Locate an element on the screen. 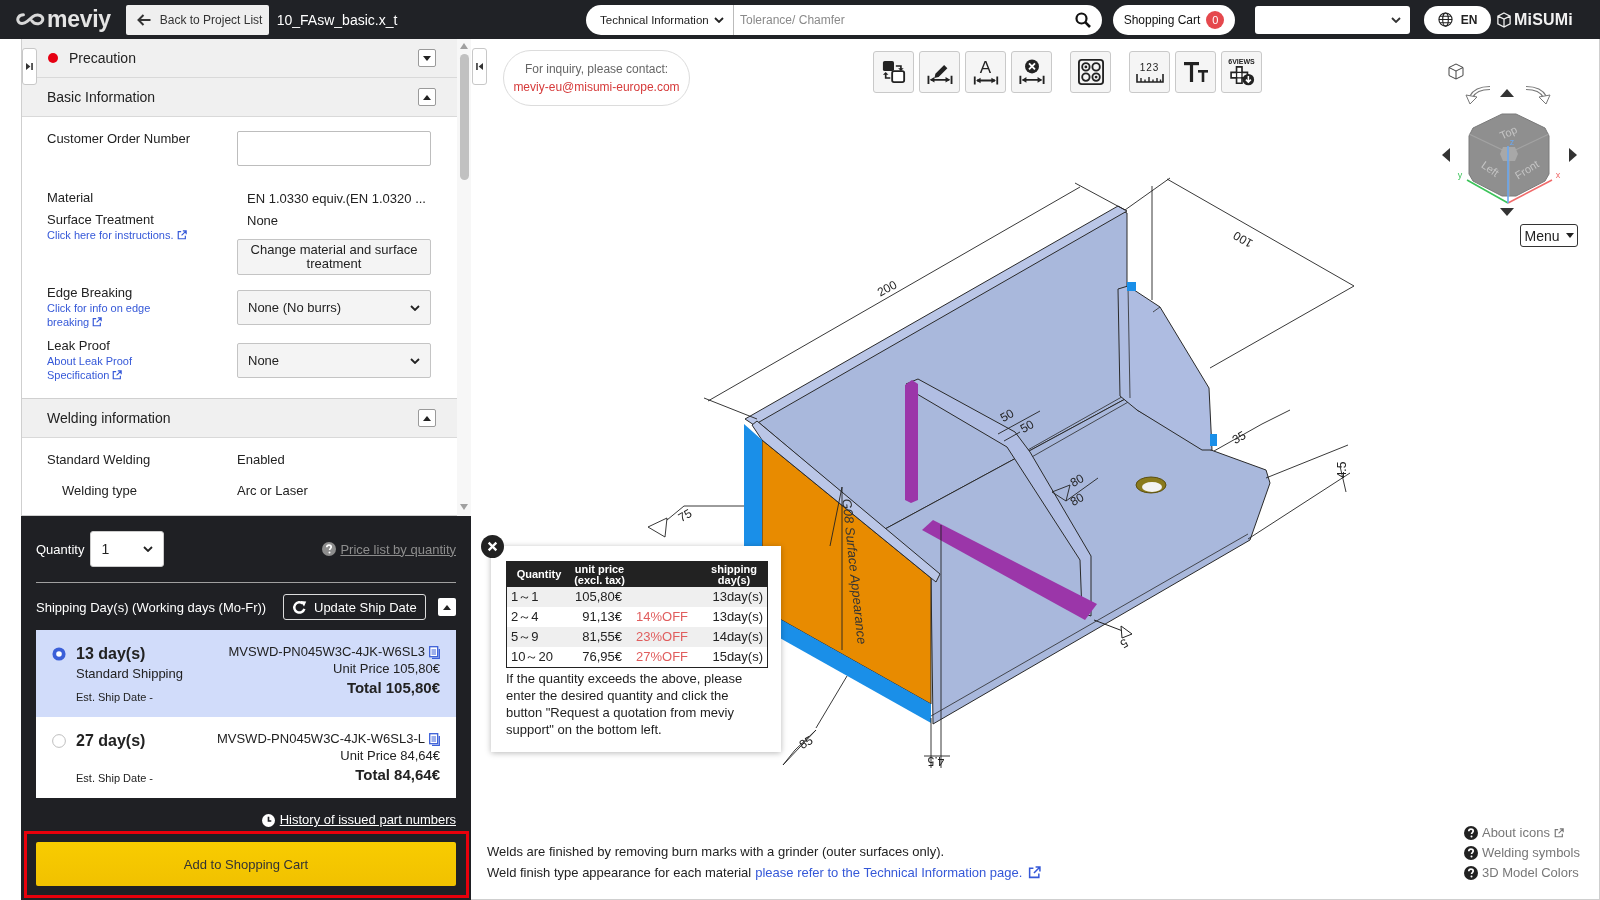 The height and width of the screenshot is (900, 1600). field-value: Enabled is located at coordinates (261, 460).